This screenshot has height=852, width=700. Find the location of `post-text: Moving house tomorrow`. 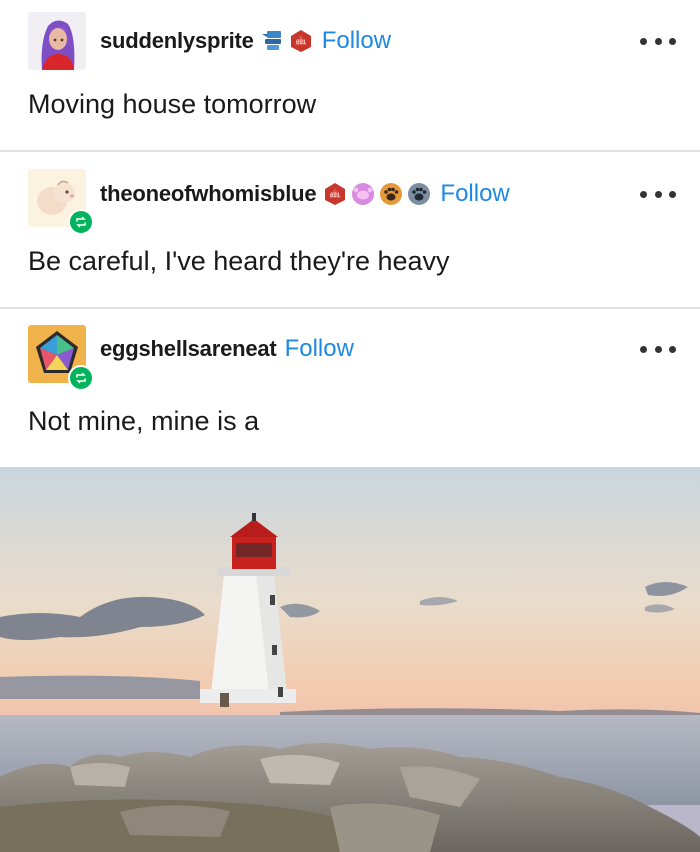

post-text: Moving house tomorrow is located at coordinates (172, 104).